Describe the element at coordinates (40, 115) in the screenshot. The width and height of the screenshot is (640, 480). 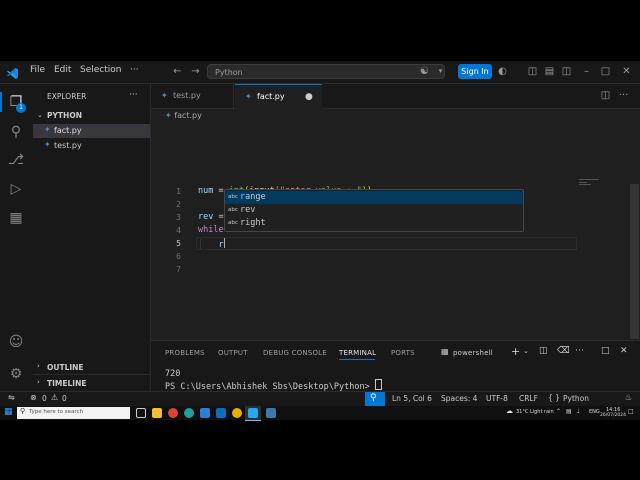
I see `folder-chevron-icon: ⌄` at that location.